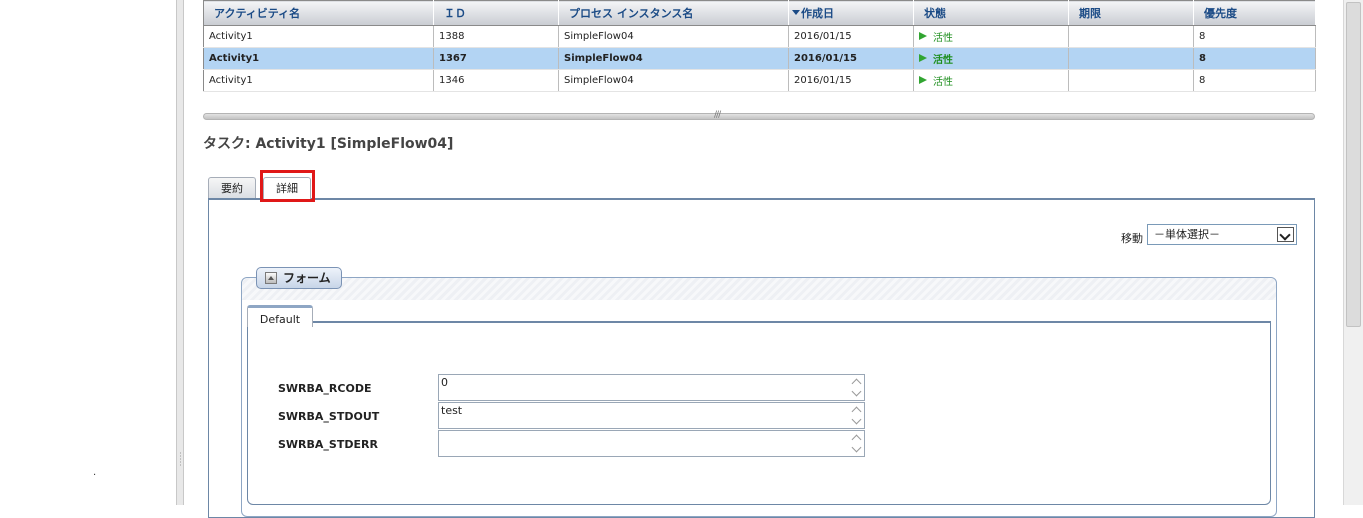 Image resolution: width=1363 pixels, height=518 pixels. What do you see at coordinates (1222, 234) in the screenshot?
I see `move-select: －単体選択－` at bounding box center [1222, 234].